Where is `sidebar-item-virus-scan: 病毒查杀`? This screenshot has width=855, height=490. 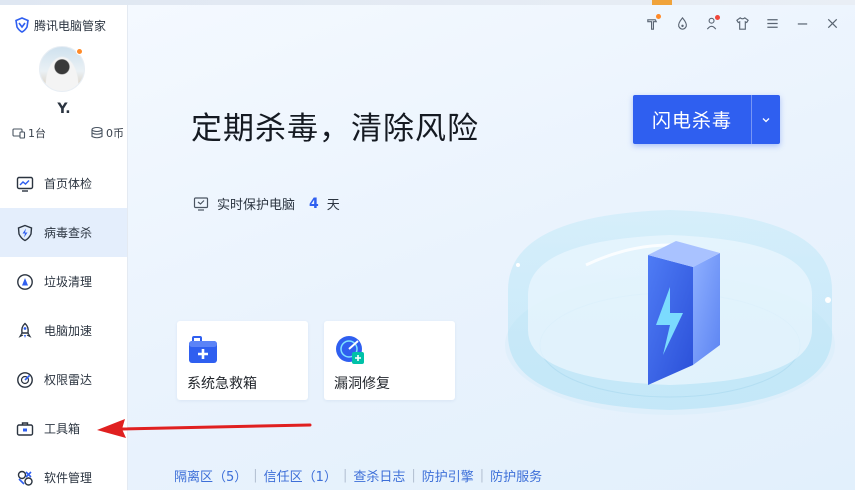 sidebar-item-virus-scan: 病毒查杀 is located at coordinates (63, 232).